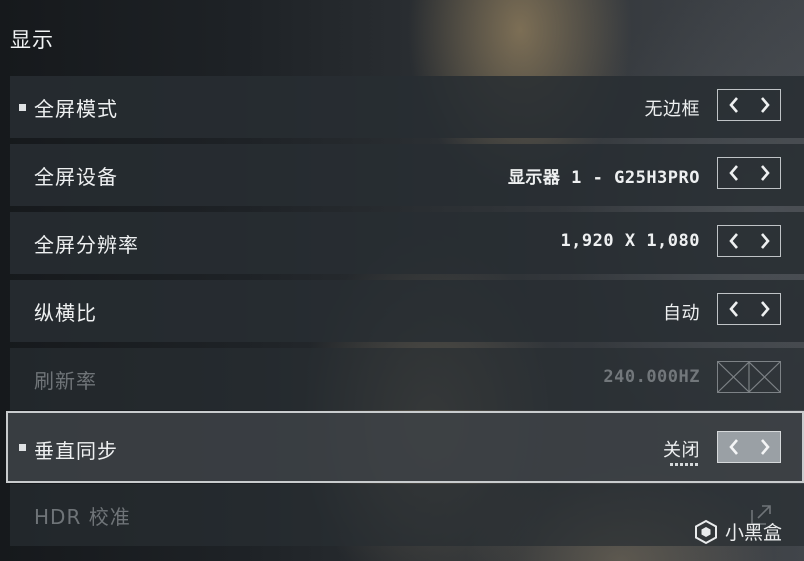 The width and height of the screenshot is (804, 561). Describe the element at coordinates (672, 109) in the screenshot. I see `setting-value: 无边框` at that location.